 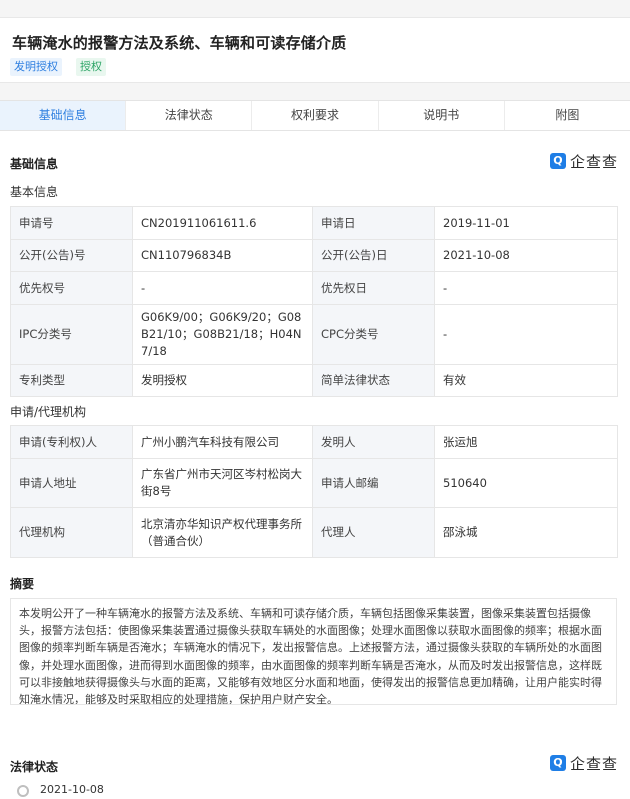 I want to click on ipc-label: IPC分类号, so click(x=71, y=334).